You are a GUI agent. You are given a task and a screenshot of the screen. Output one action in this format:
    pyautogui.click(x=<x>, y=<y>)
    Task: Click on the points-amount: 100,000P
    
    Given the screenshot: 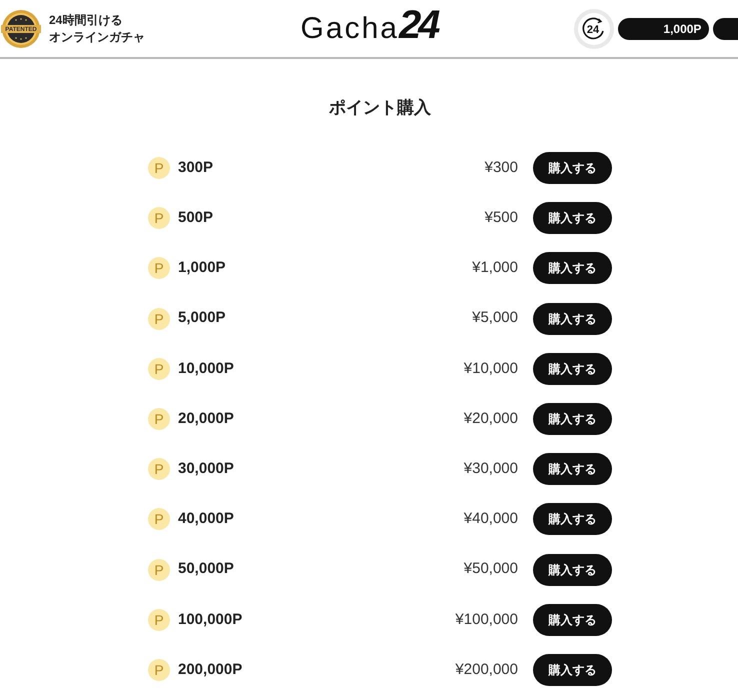 What is the action you would take?
    pyautogui.click(x=210, y=620)
    